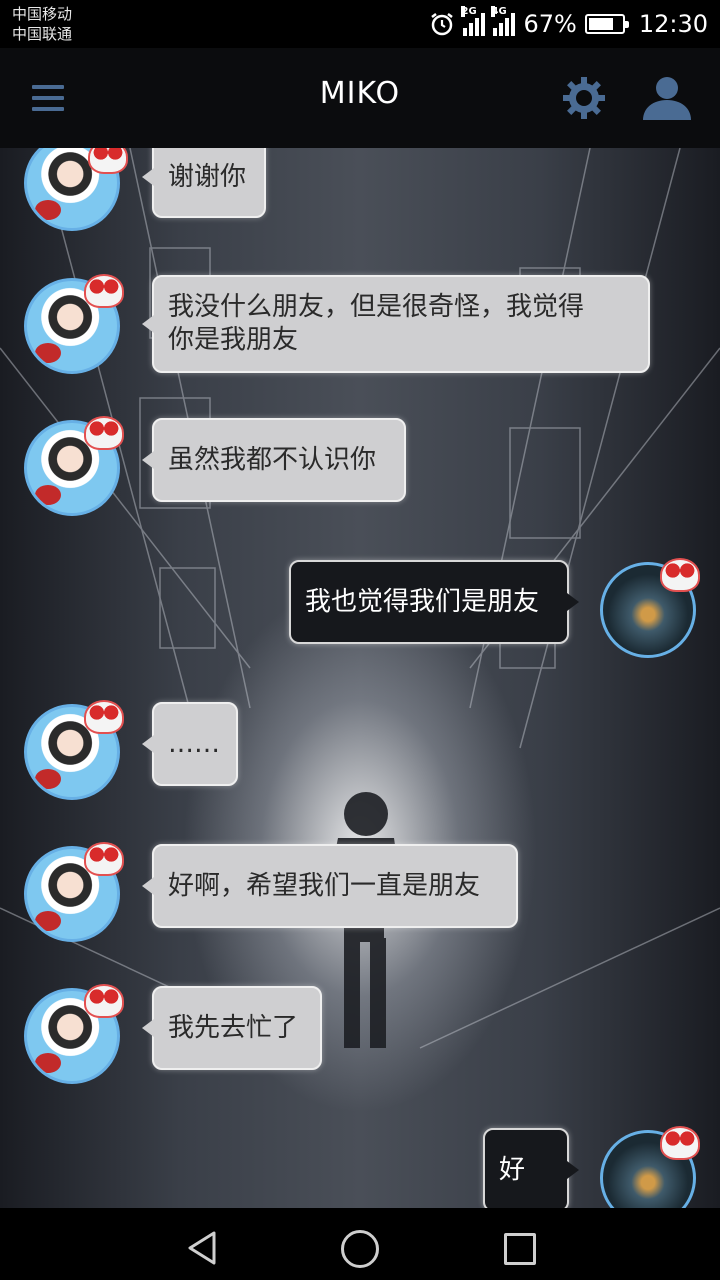 The width and height of the screenshot is (720, 1280). I want to click on message-bubble-incoming: 好啊，希望我们一直是朋友, so click(330, 886).